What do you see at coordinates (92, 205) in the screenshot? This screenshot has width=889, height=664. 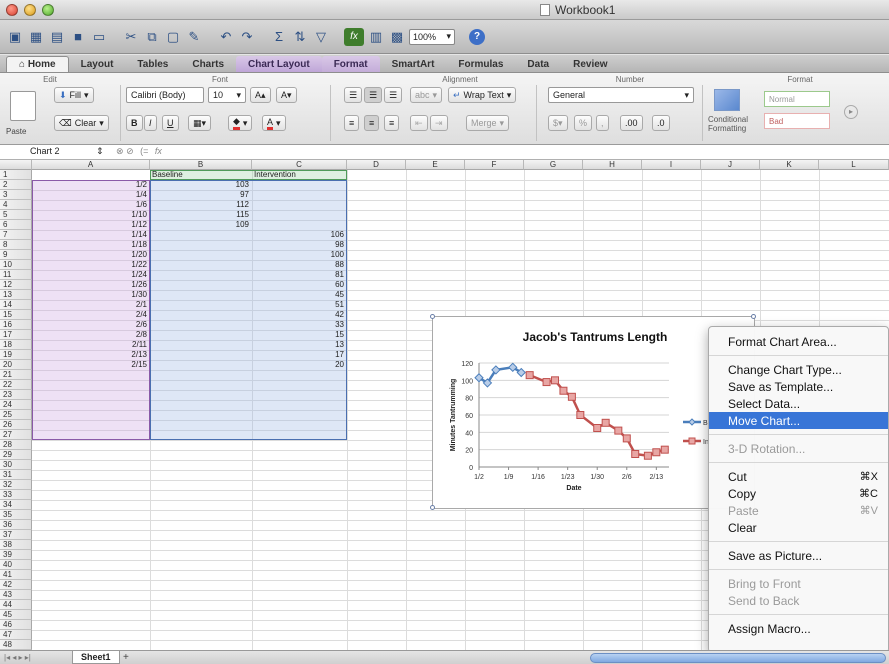 I see `date-cell: 1/6` at bounding box center [92, 205].